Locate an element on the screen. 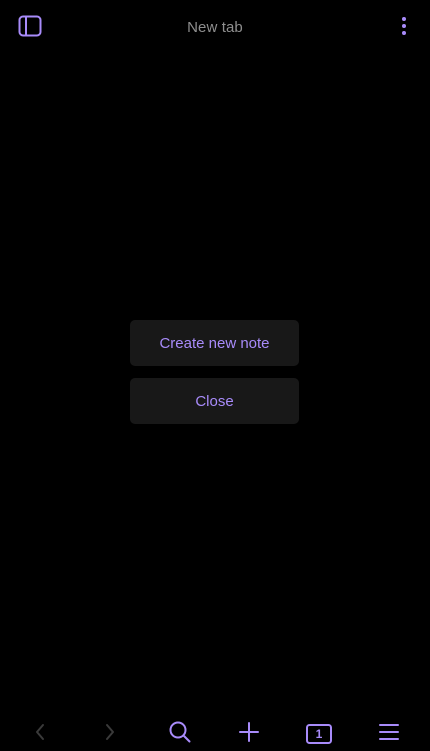 This screenshot has width=430, height=751. chevron-right-icon is located at coordinates (110, 734).